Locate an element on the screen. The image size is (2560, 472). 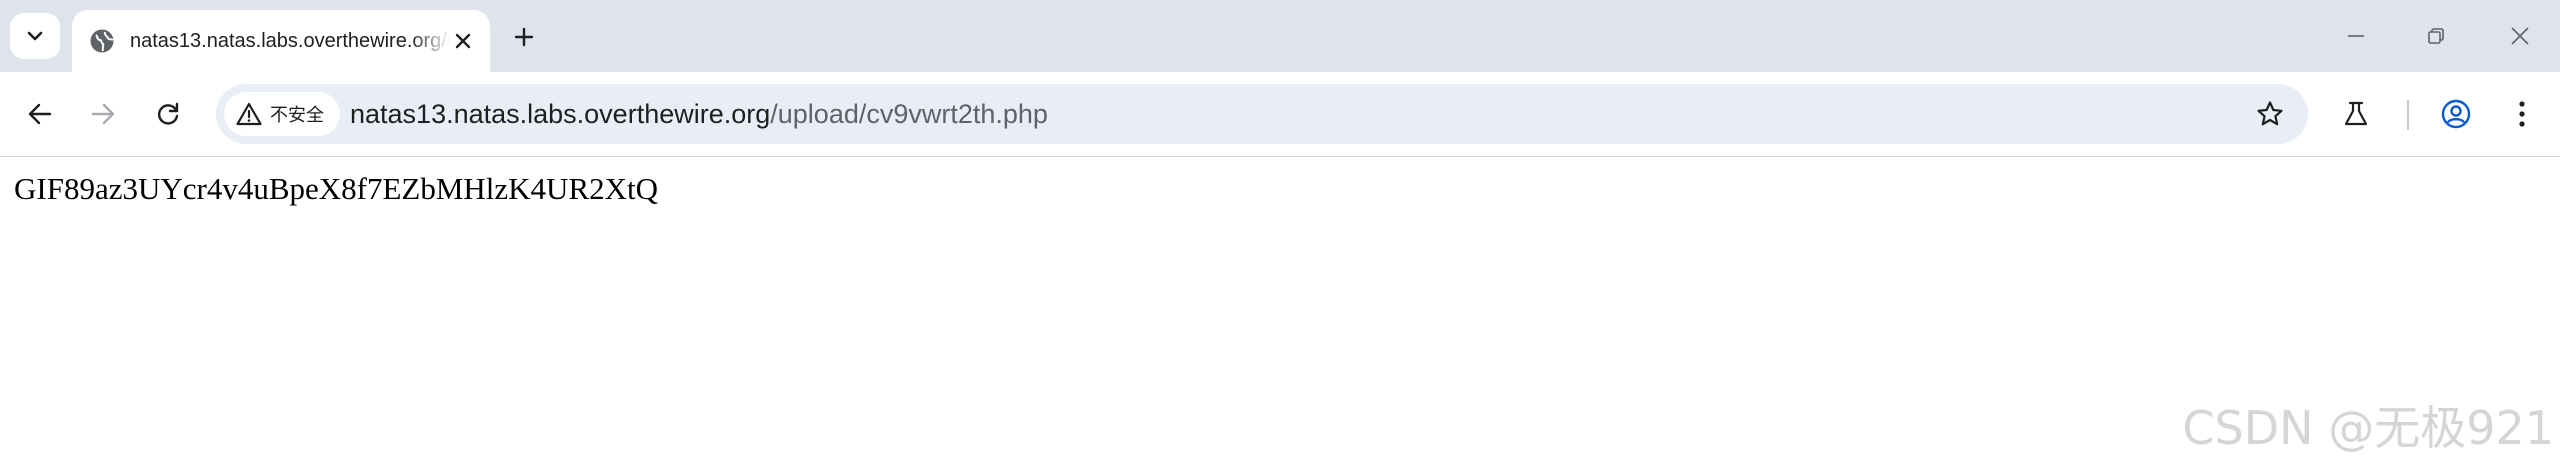
security-label: 不安全 is located at coordinates (297, 115).